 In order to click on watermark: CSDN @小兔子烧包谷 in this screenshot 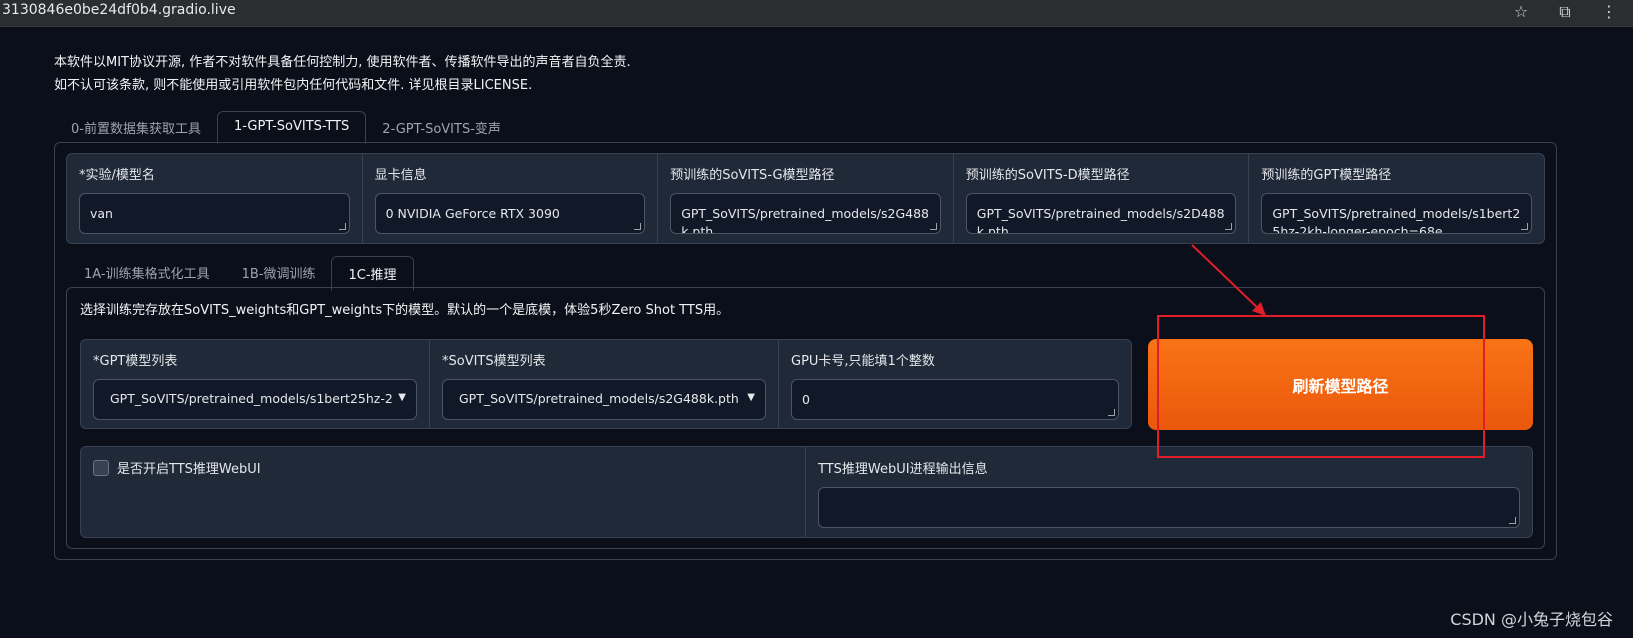, I will do `click(1531, 619)`.